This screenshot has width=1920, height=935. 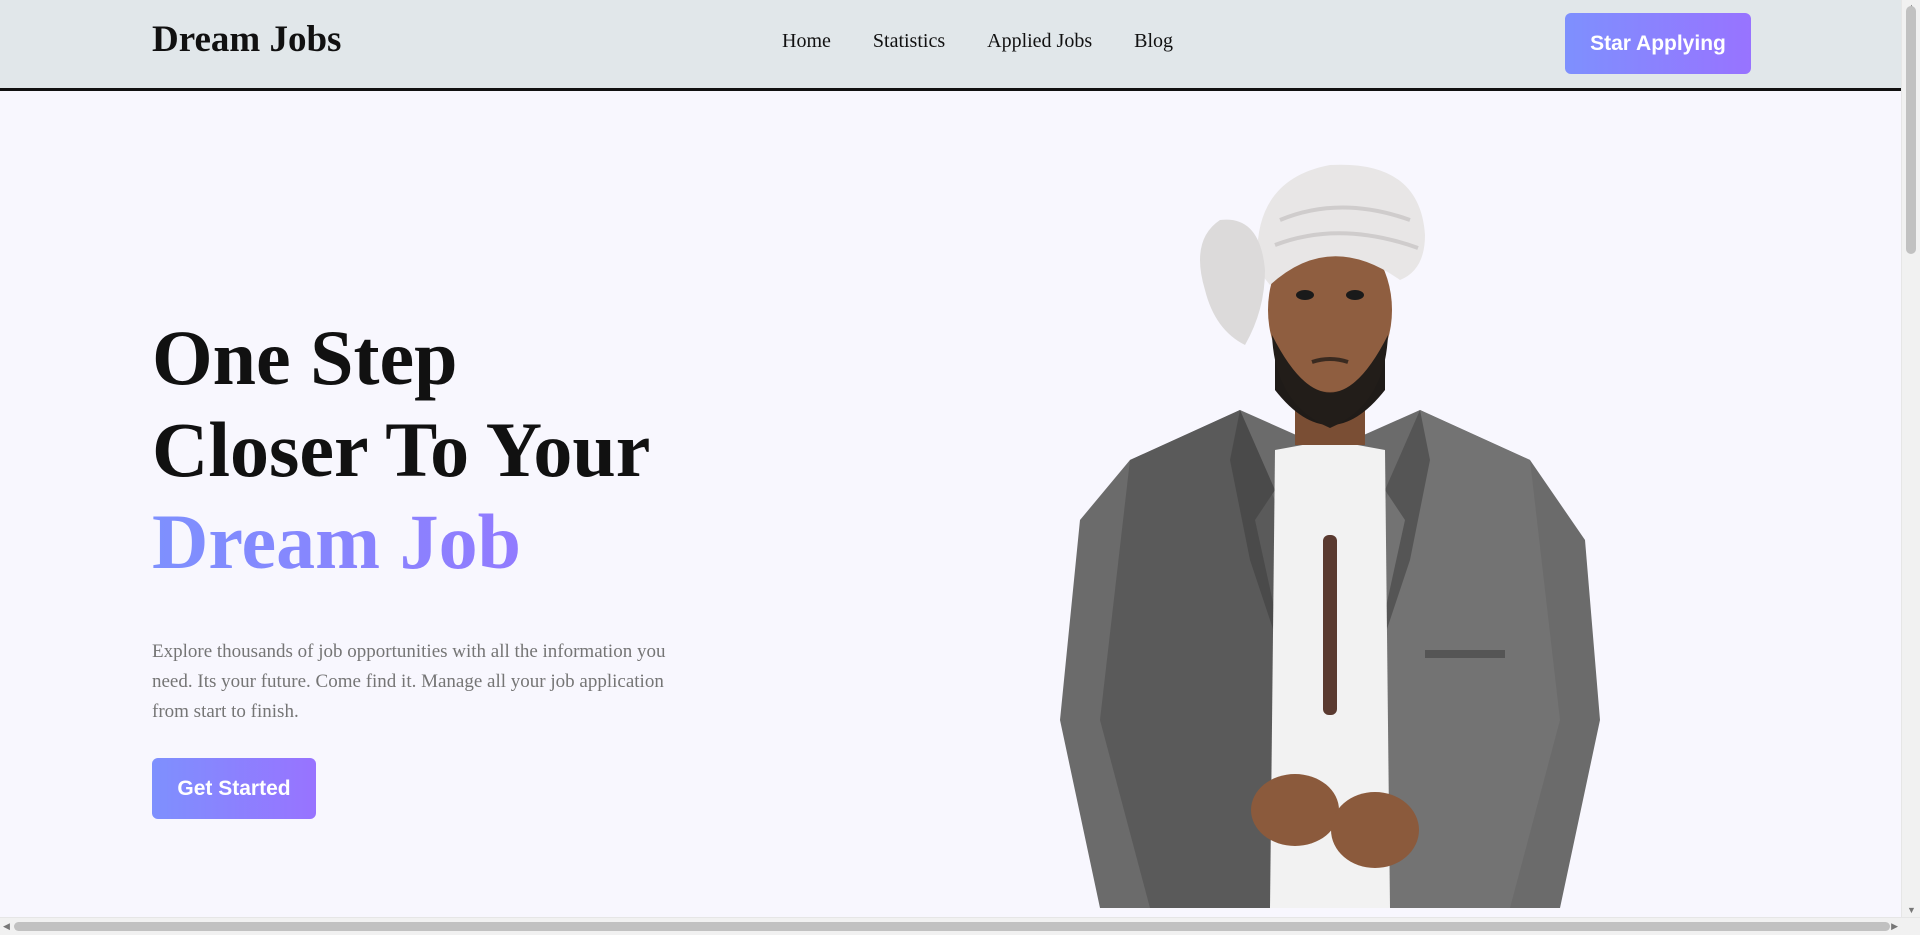 What do you see at coordinates (234, 788) in the screenshot?
I see `get-started-button: Get Started` at bounding box center [234, 788].